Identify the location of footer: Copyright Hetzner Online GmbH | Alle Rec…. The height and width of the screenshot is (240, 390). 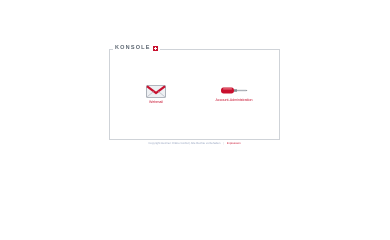
(194, 143).